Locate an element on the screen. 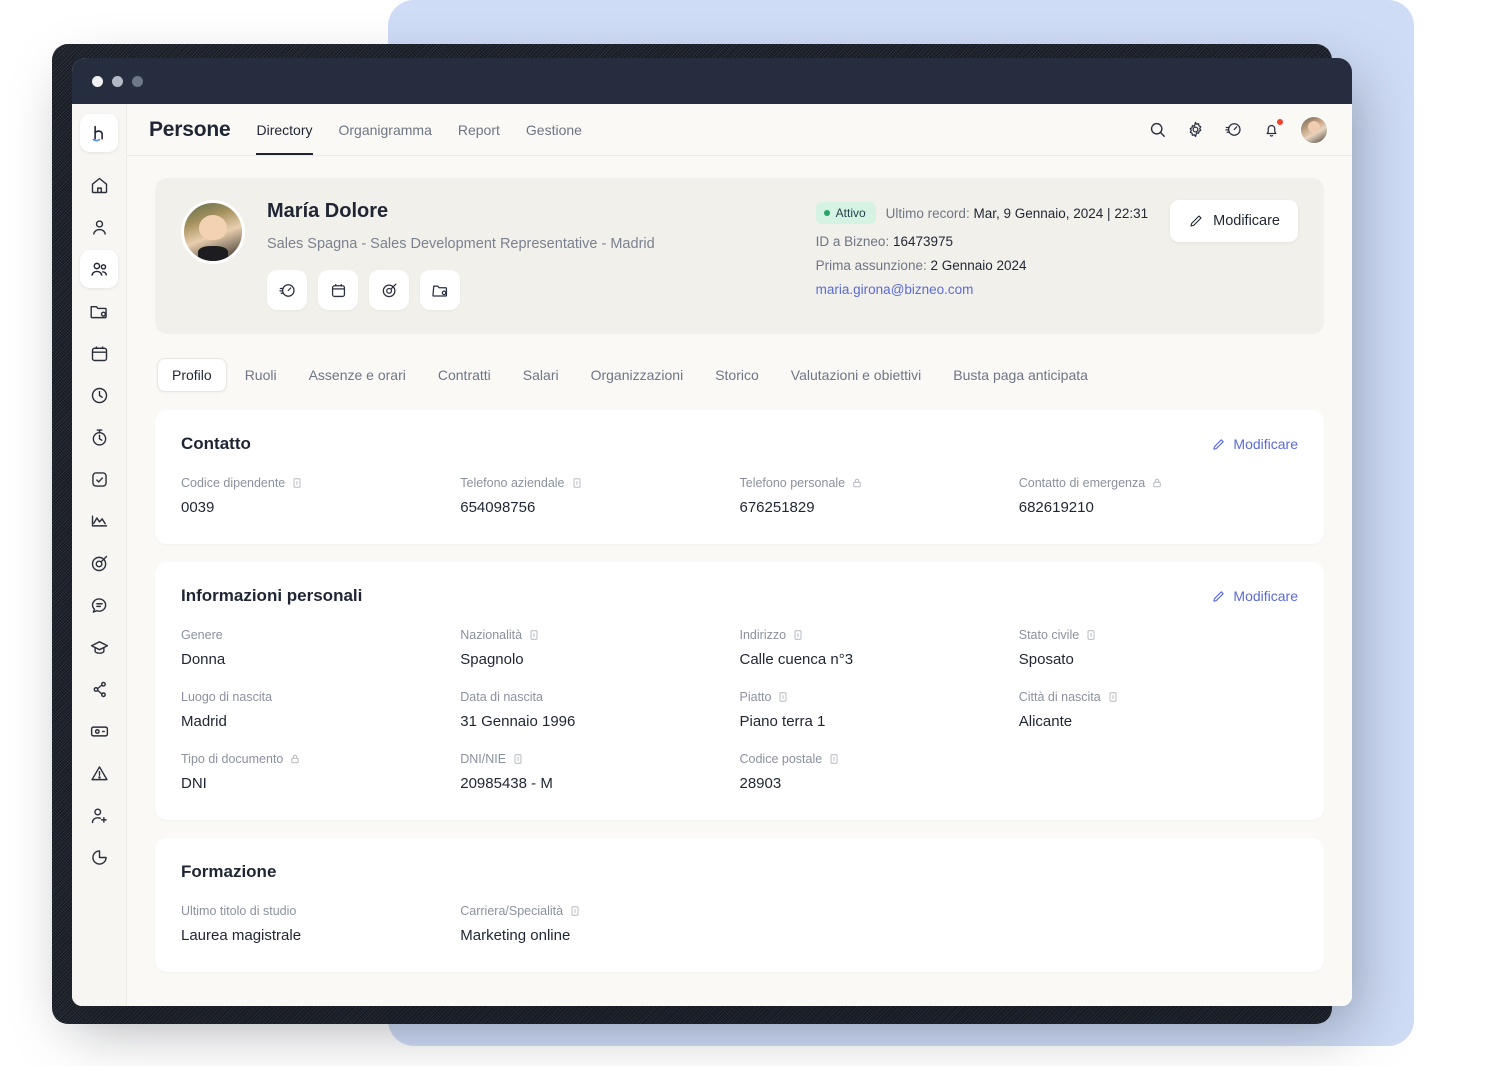  field-codice-postale: Codice postale 28903 is located at coordinates (879, 772).